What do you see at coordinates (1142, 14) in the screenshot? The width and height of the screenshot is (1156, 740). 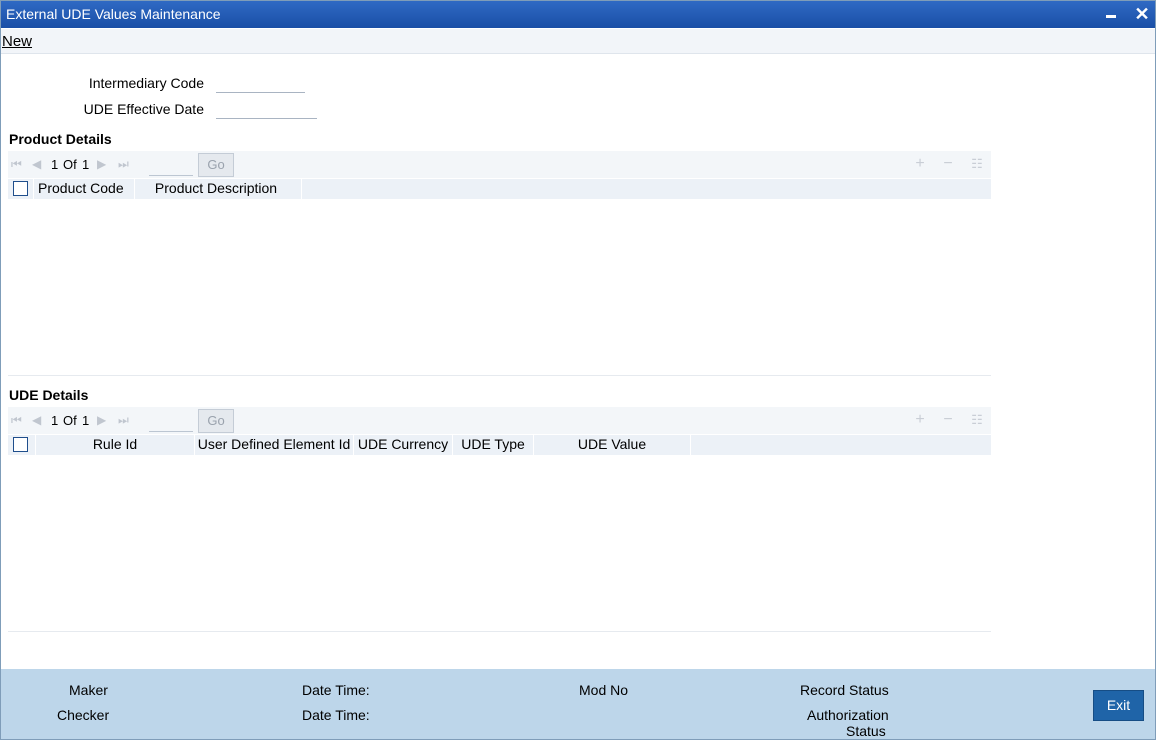 I see `close-icon: ✕` at bounding box center [1142, 14].